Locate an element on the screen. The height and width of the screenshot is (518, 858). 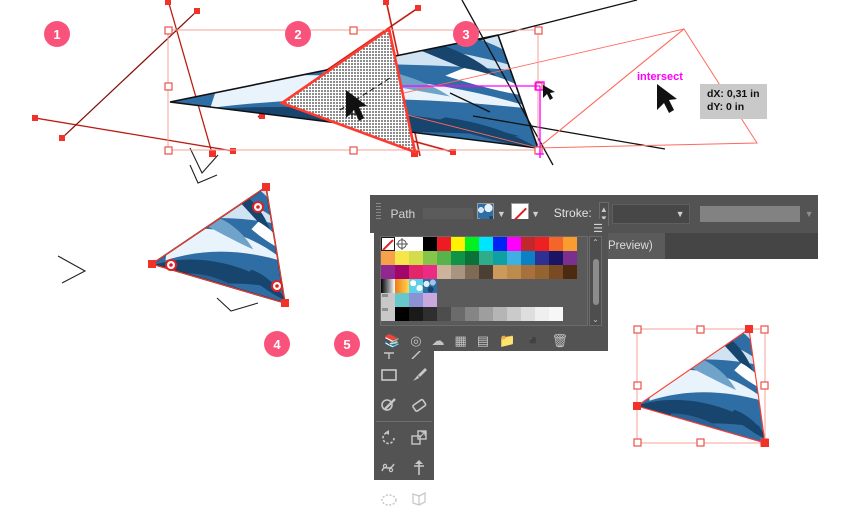
tools-grid is located at coordinates (404, 432).